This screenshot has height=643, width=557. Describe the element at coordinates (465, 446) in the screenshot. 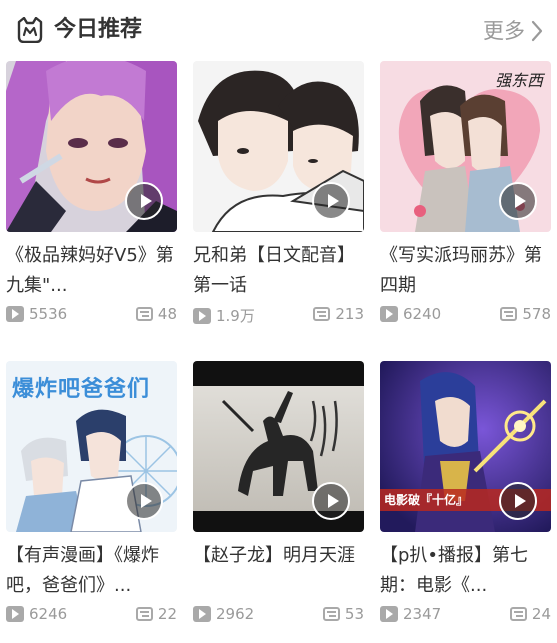

I see `video-thumbnail: 电影破『十亿』` at that location.